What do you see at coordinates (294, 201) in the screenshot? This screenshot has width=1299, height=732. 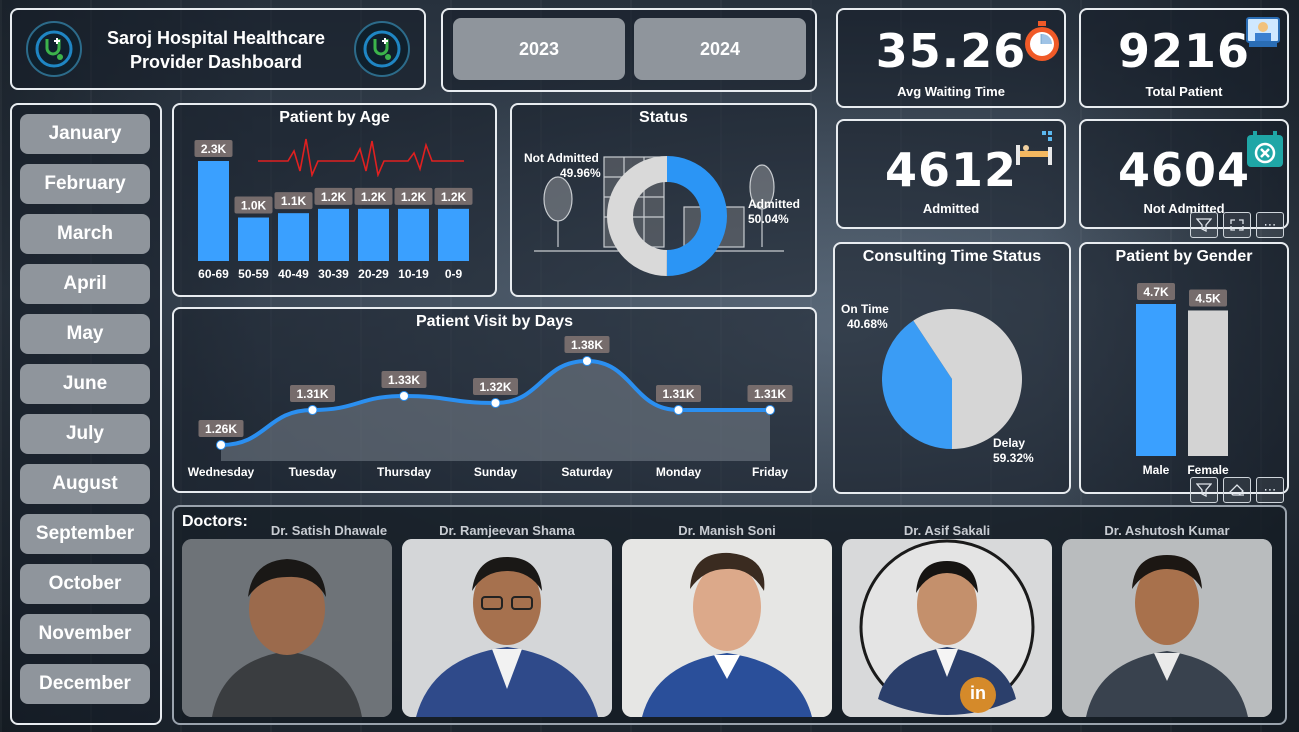 I see `age-data-label: 1.1K` at bounding box center [294, 201].